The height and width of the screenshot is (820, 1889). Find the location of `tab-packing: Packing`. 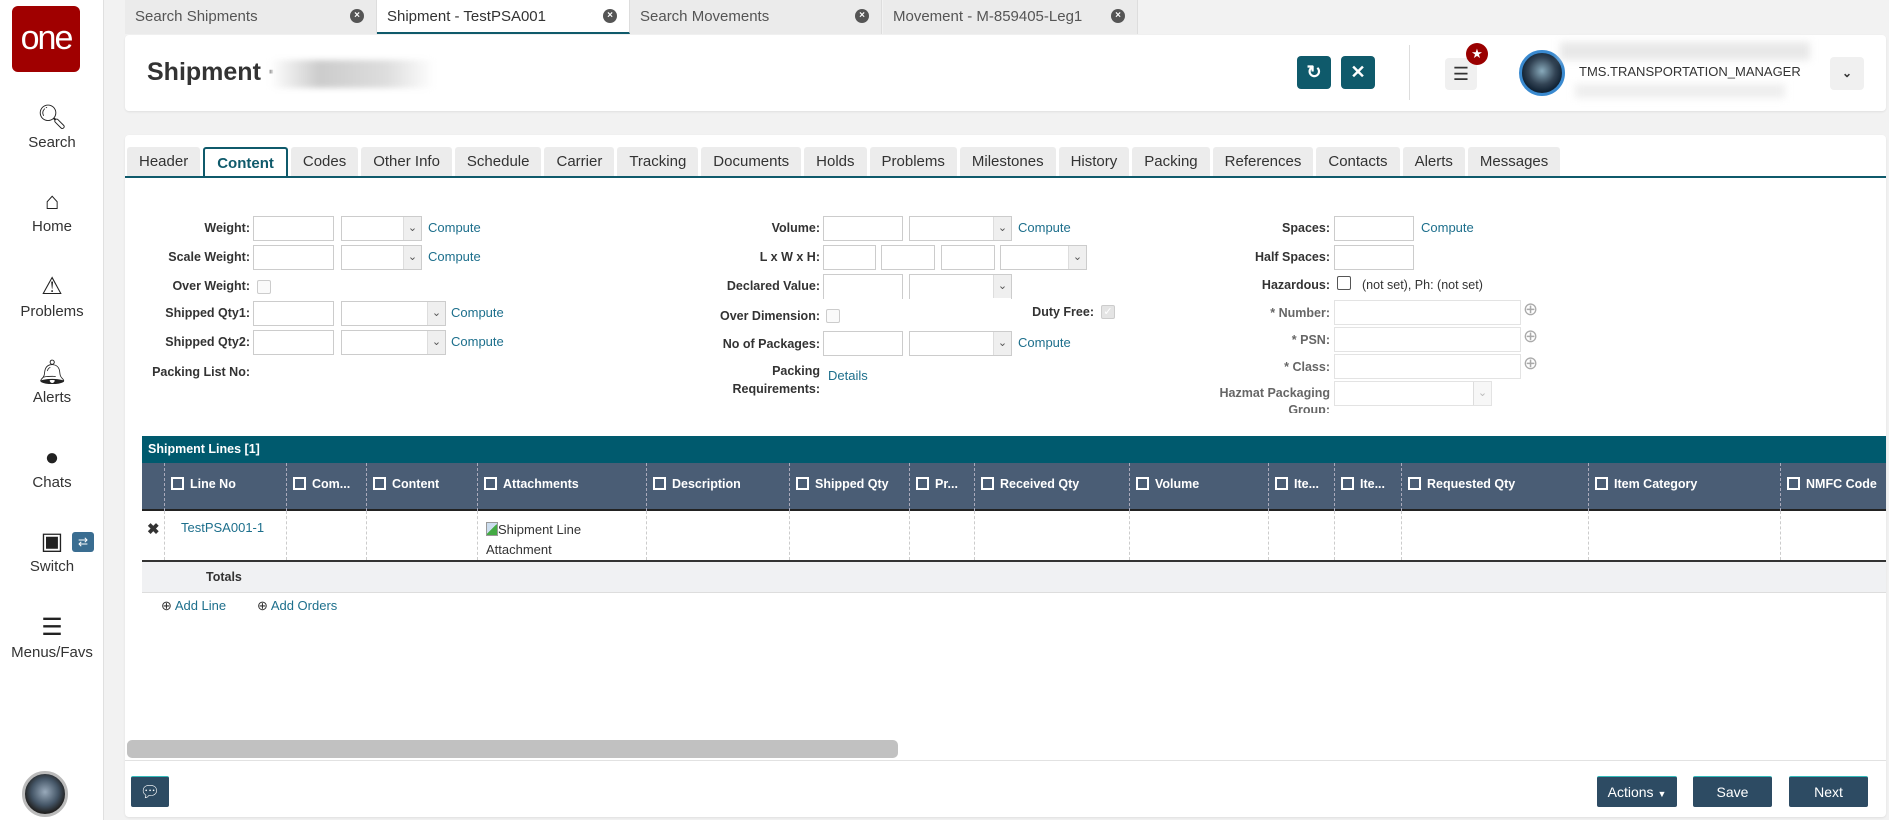

tab-packing: Packing is located at coordinates (1171, 162).